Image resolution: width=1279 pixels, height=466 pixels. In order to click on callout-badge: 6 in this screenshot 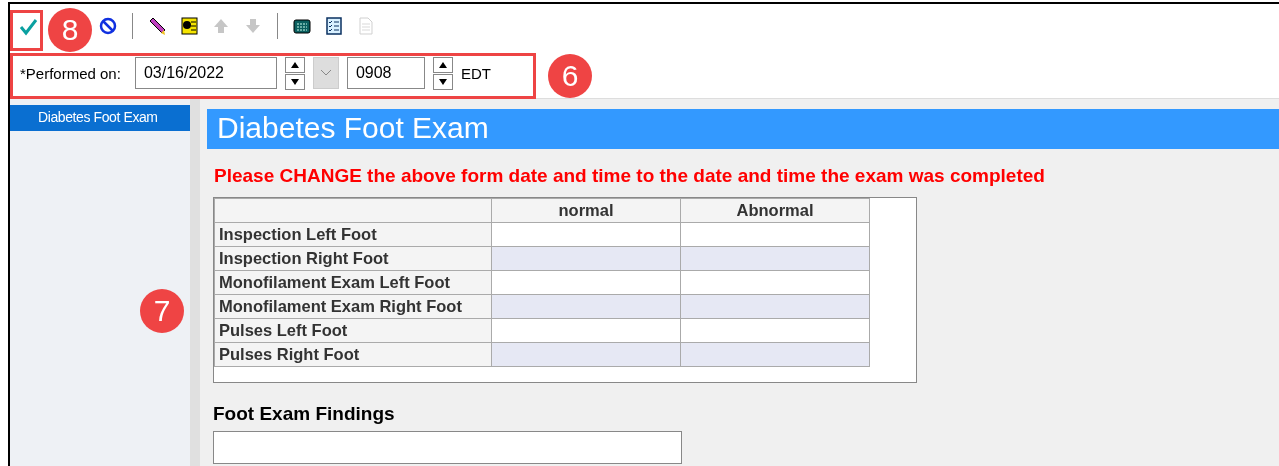, I will do `click(570, 76)`.